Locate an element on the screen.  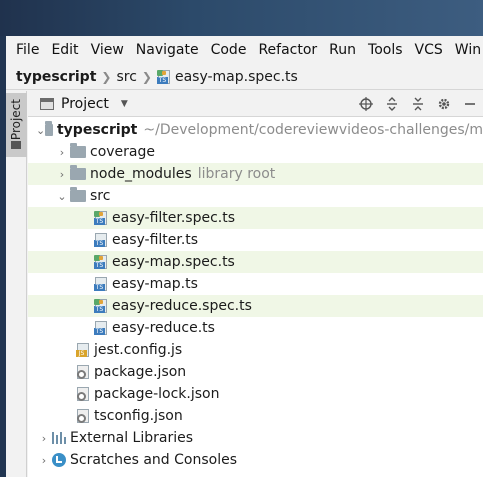
tree-row-external-libraries: › External Libraries is located at coordinates (255, 438).